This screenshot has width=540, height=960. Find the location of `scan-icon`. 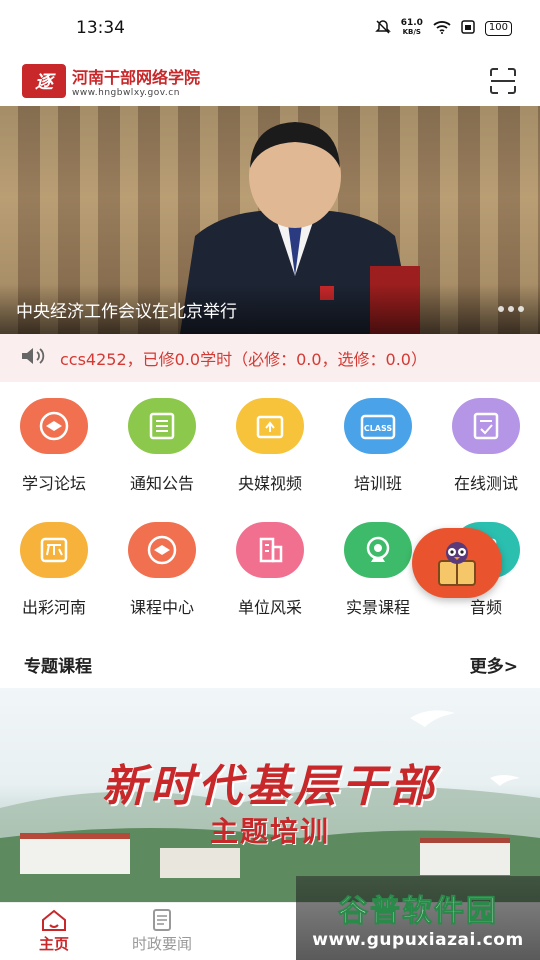

scan-icon is located at coordinates (503, 81).